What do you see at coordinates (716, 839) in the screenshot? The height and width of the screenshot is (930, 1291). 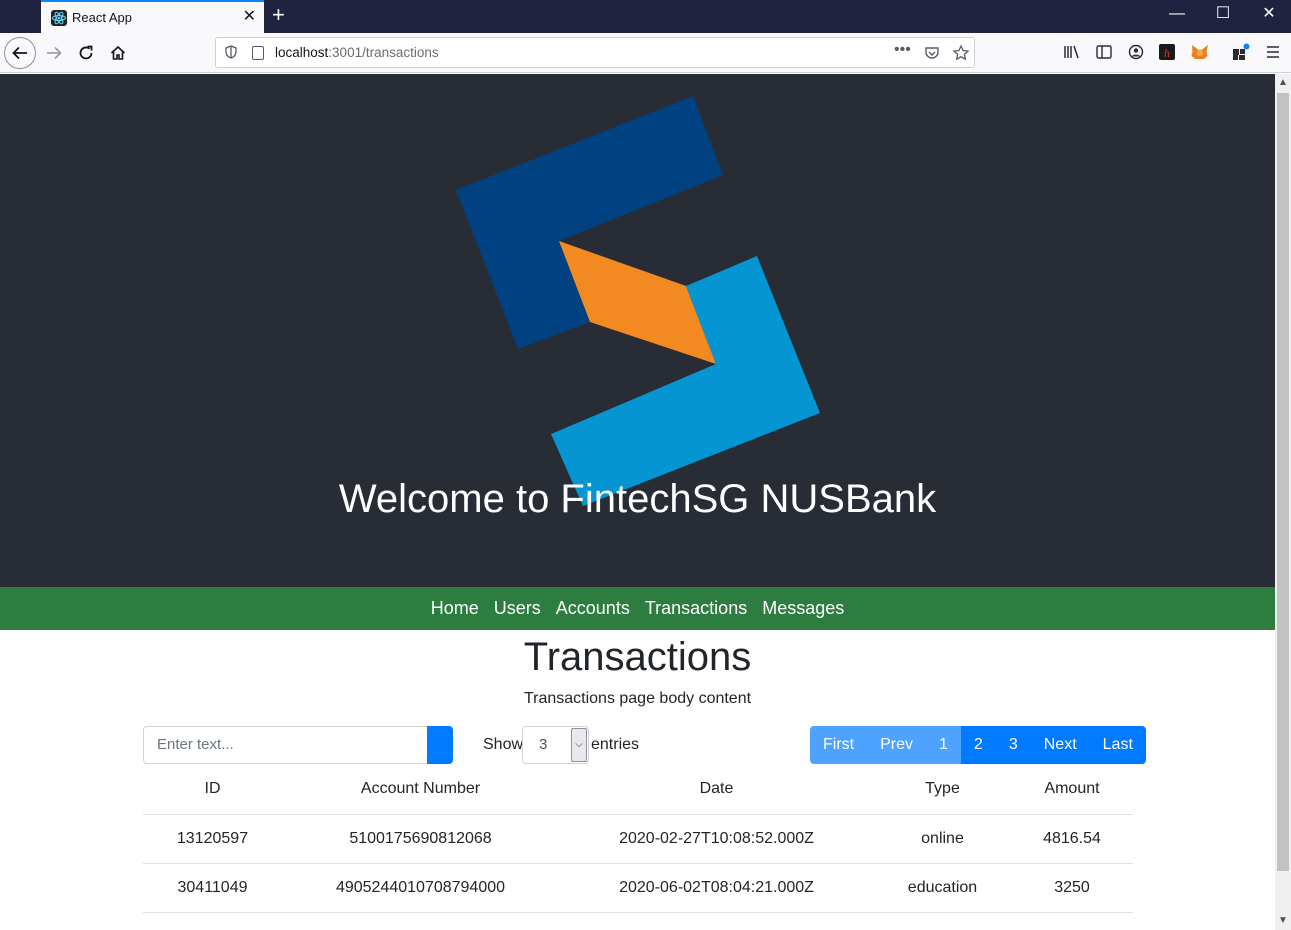 I see `cell-date: 2020-02-27T10:08:52.000Z` at bounding box center [716, 839].